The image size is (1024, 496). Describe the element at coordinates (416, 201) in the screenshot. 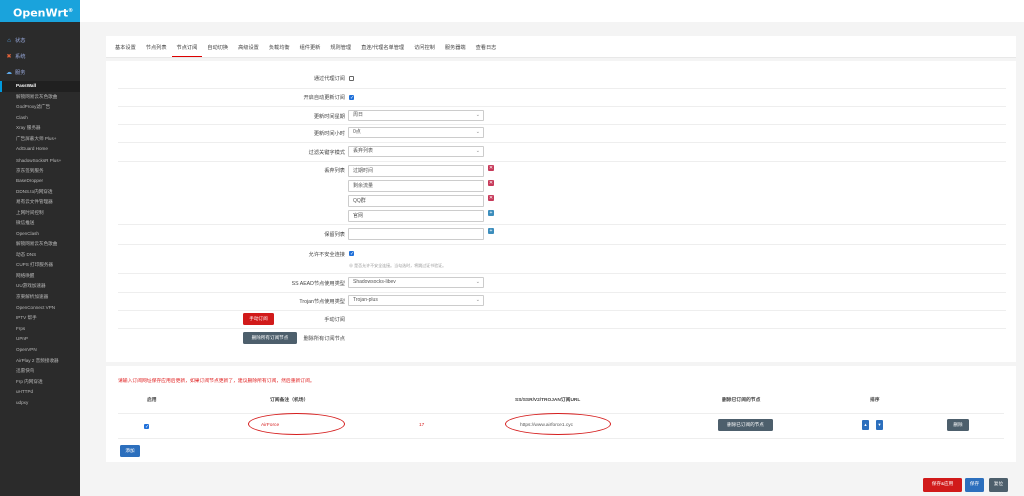

I see `discard-item-input: QQ群` at that location.